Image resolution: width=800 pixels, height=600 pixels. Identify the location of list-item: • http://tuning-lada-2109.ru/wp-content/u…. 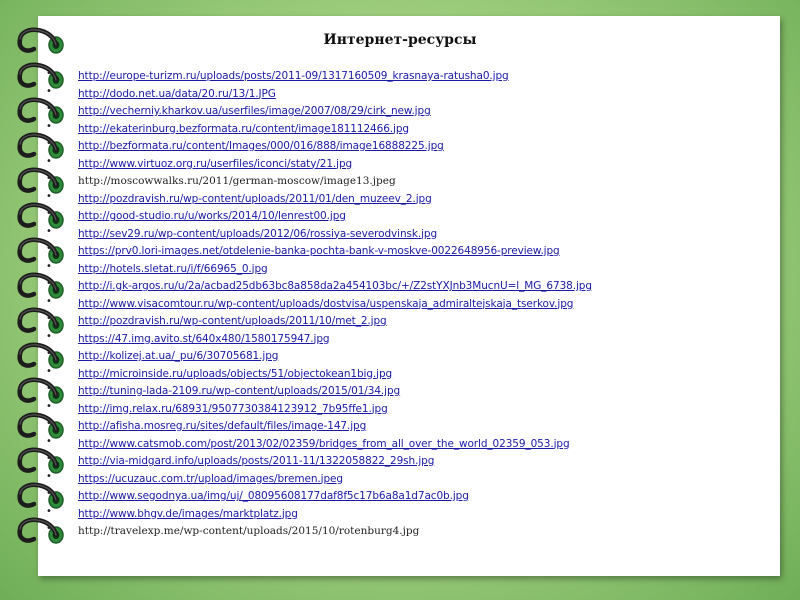
(416, 389).